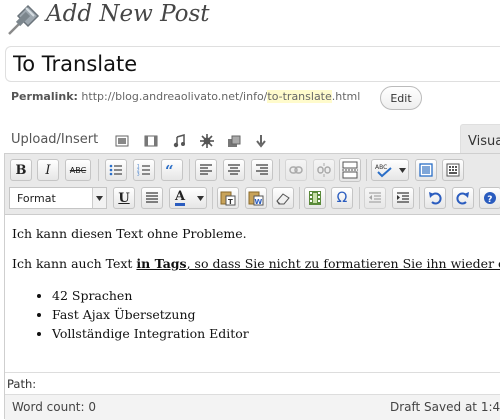 Image resolution: width=500 pixels, height=420 pixels. What do you see at coordinates (480, 139) in the screenshot?
I see `tab-visual: Visua` at bounding box center [480, 139].